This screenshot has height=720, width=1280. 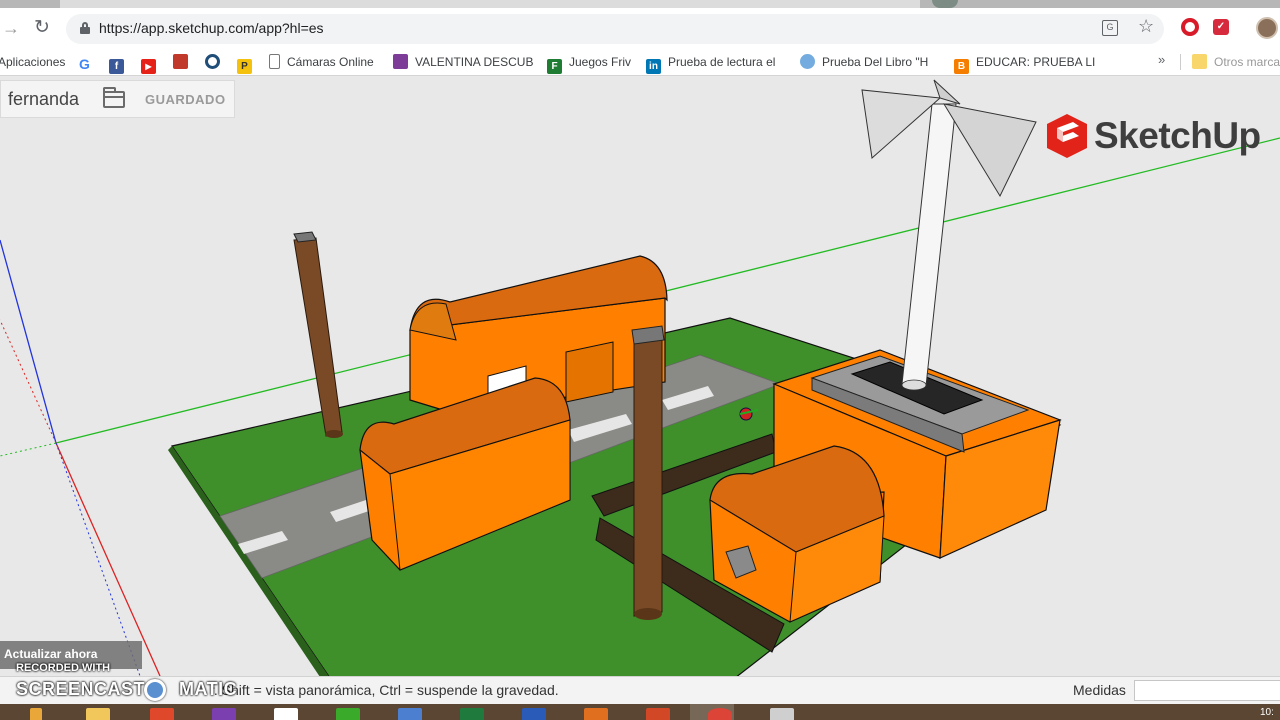 I want to click on argentina-icon, so click(x=807, y=61).